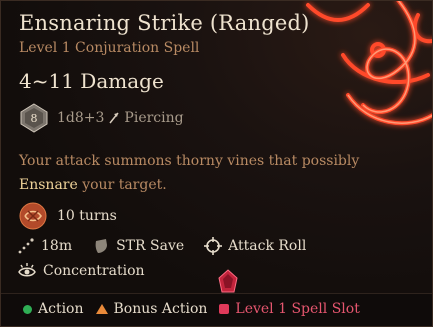 The height and width of the screenshot is (327, 433). What do you see at coordinates (160, 309) in the screenshot?
I see `bonus-action-label: Bonus Action` at bounding box center [160, 309].